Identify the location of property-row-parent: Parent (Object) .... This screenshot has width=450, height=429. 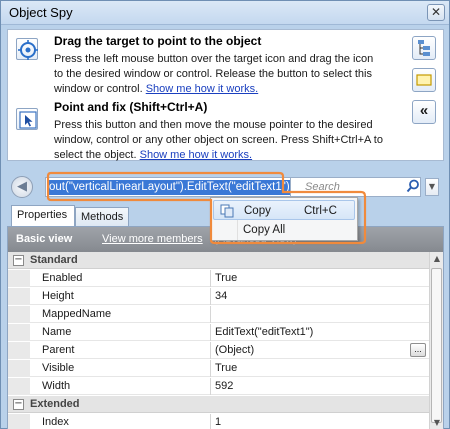
(219, 350).